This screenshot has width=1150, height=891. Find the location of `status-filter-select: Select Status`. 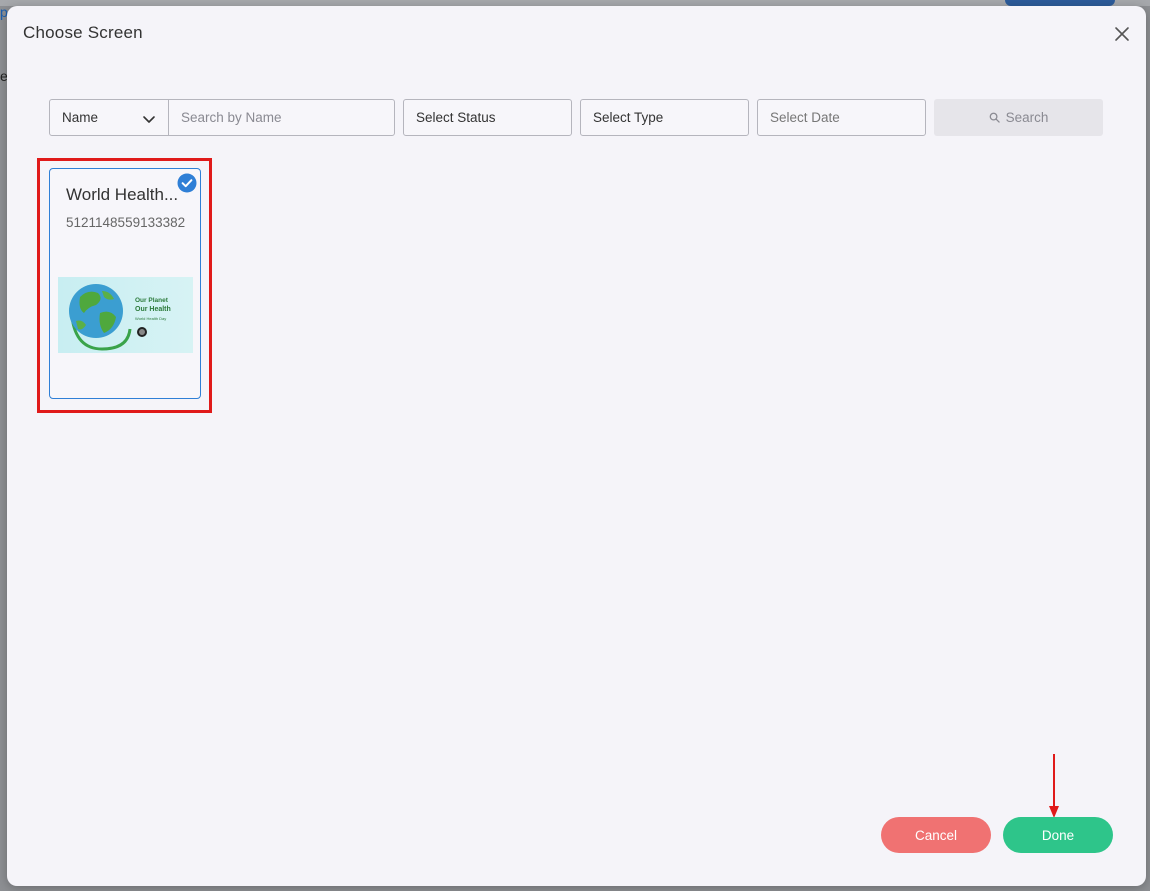

status-filter-select: Select Status is located at coordinates (487, 117).